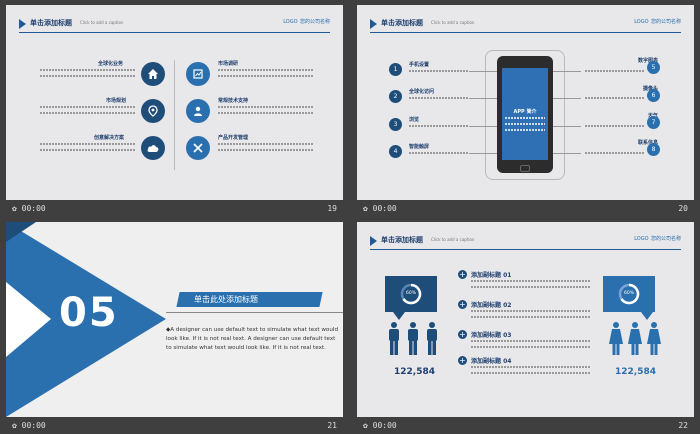  Describe the element at coordinates (419, 65) in the screenshot. I see `feature-label: 手机设置` at that location.